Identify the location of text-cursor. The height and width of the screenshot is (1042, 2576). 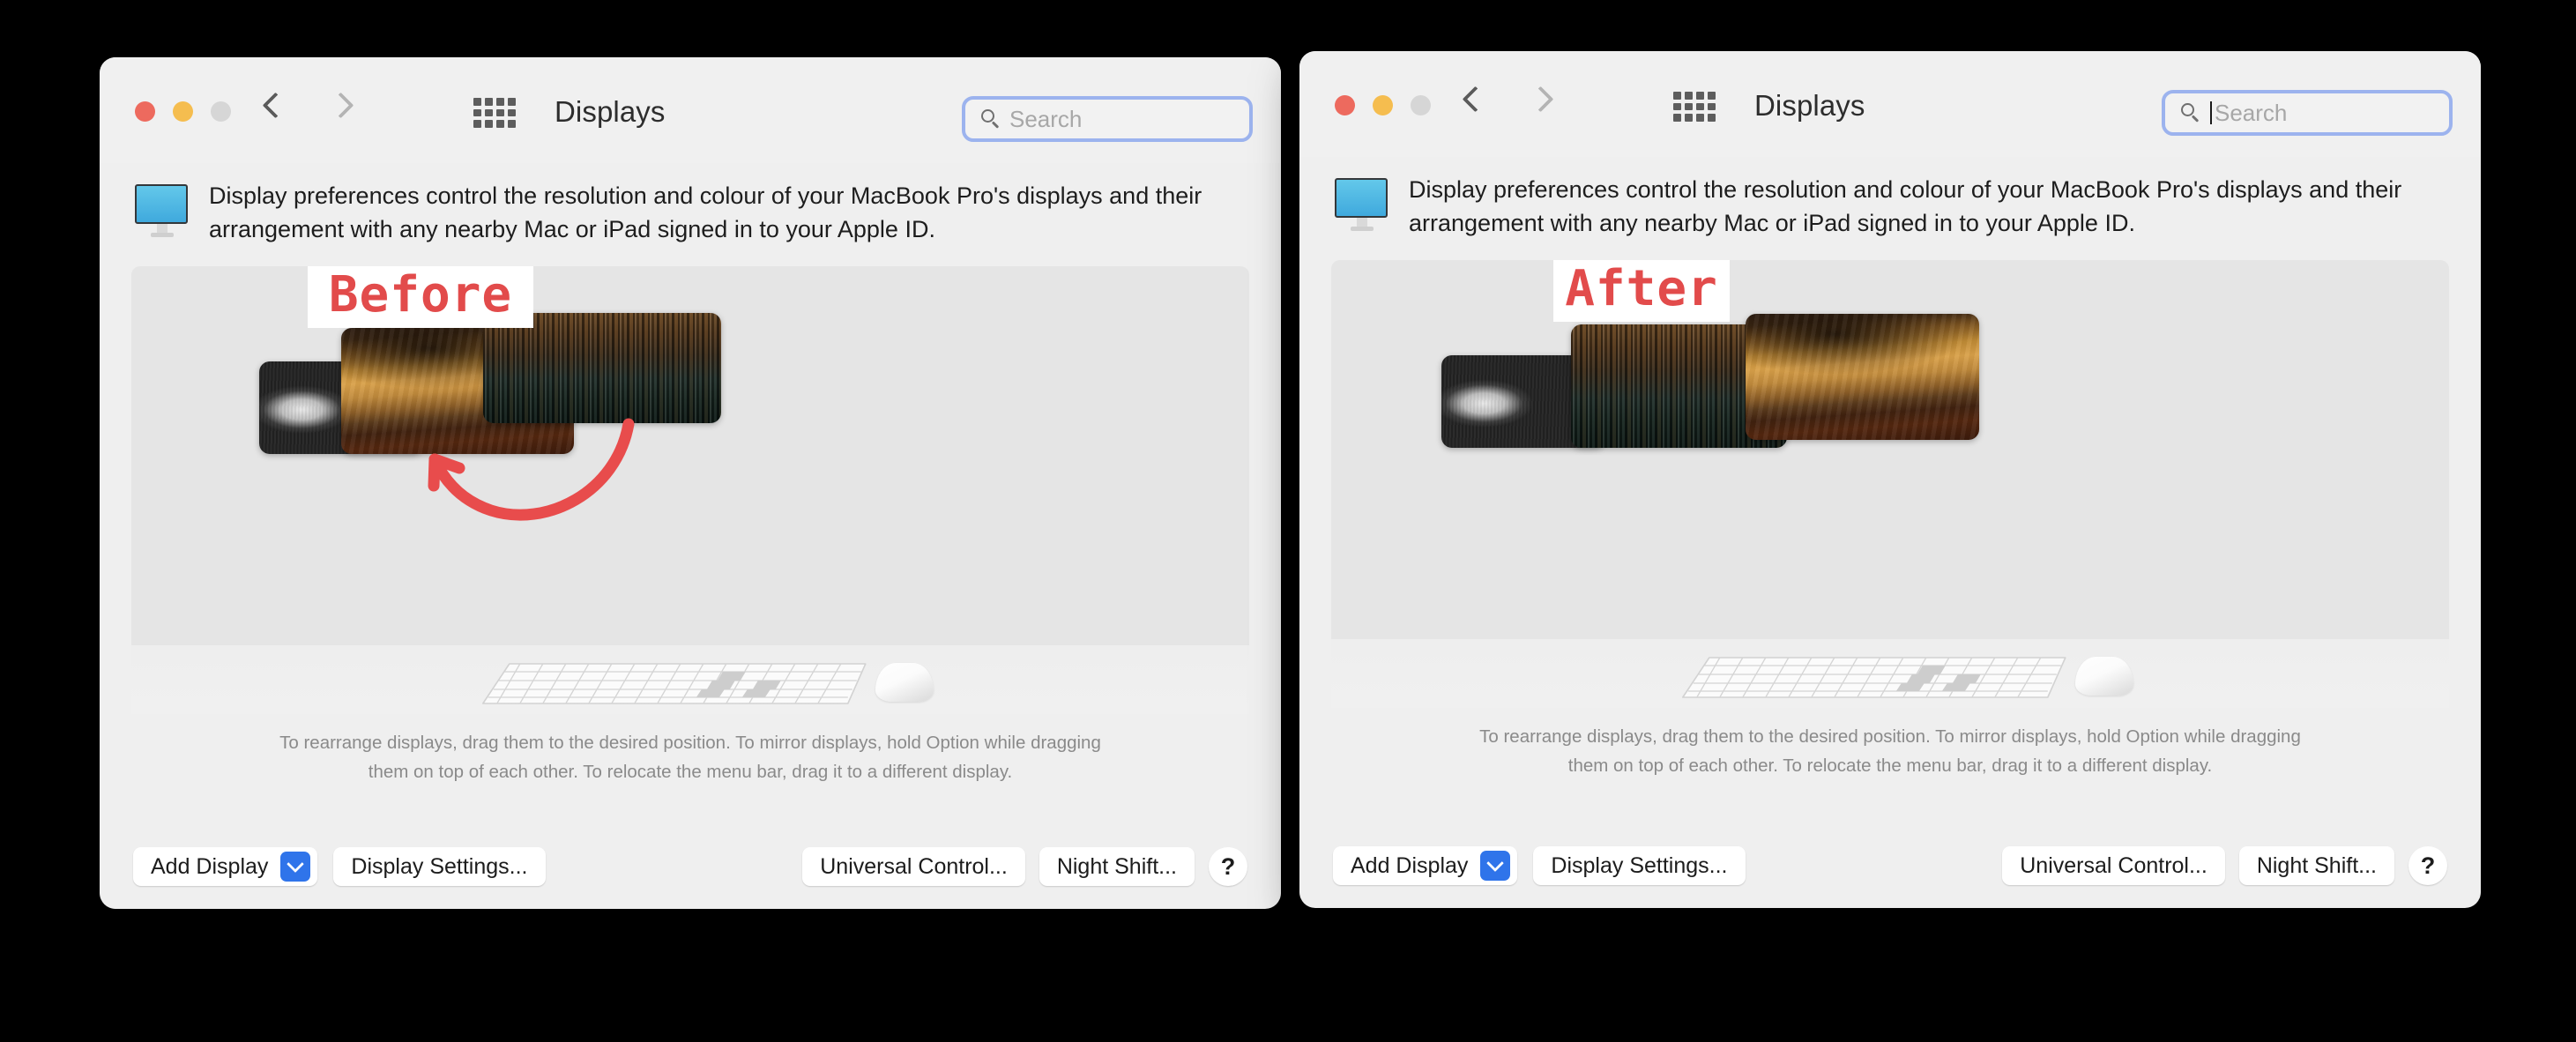
(2211, 112).